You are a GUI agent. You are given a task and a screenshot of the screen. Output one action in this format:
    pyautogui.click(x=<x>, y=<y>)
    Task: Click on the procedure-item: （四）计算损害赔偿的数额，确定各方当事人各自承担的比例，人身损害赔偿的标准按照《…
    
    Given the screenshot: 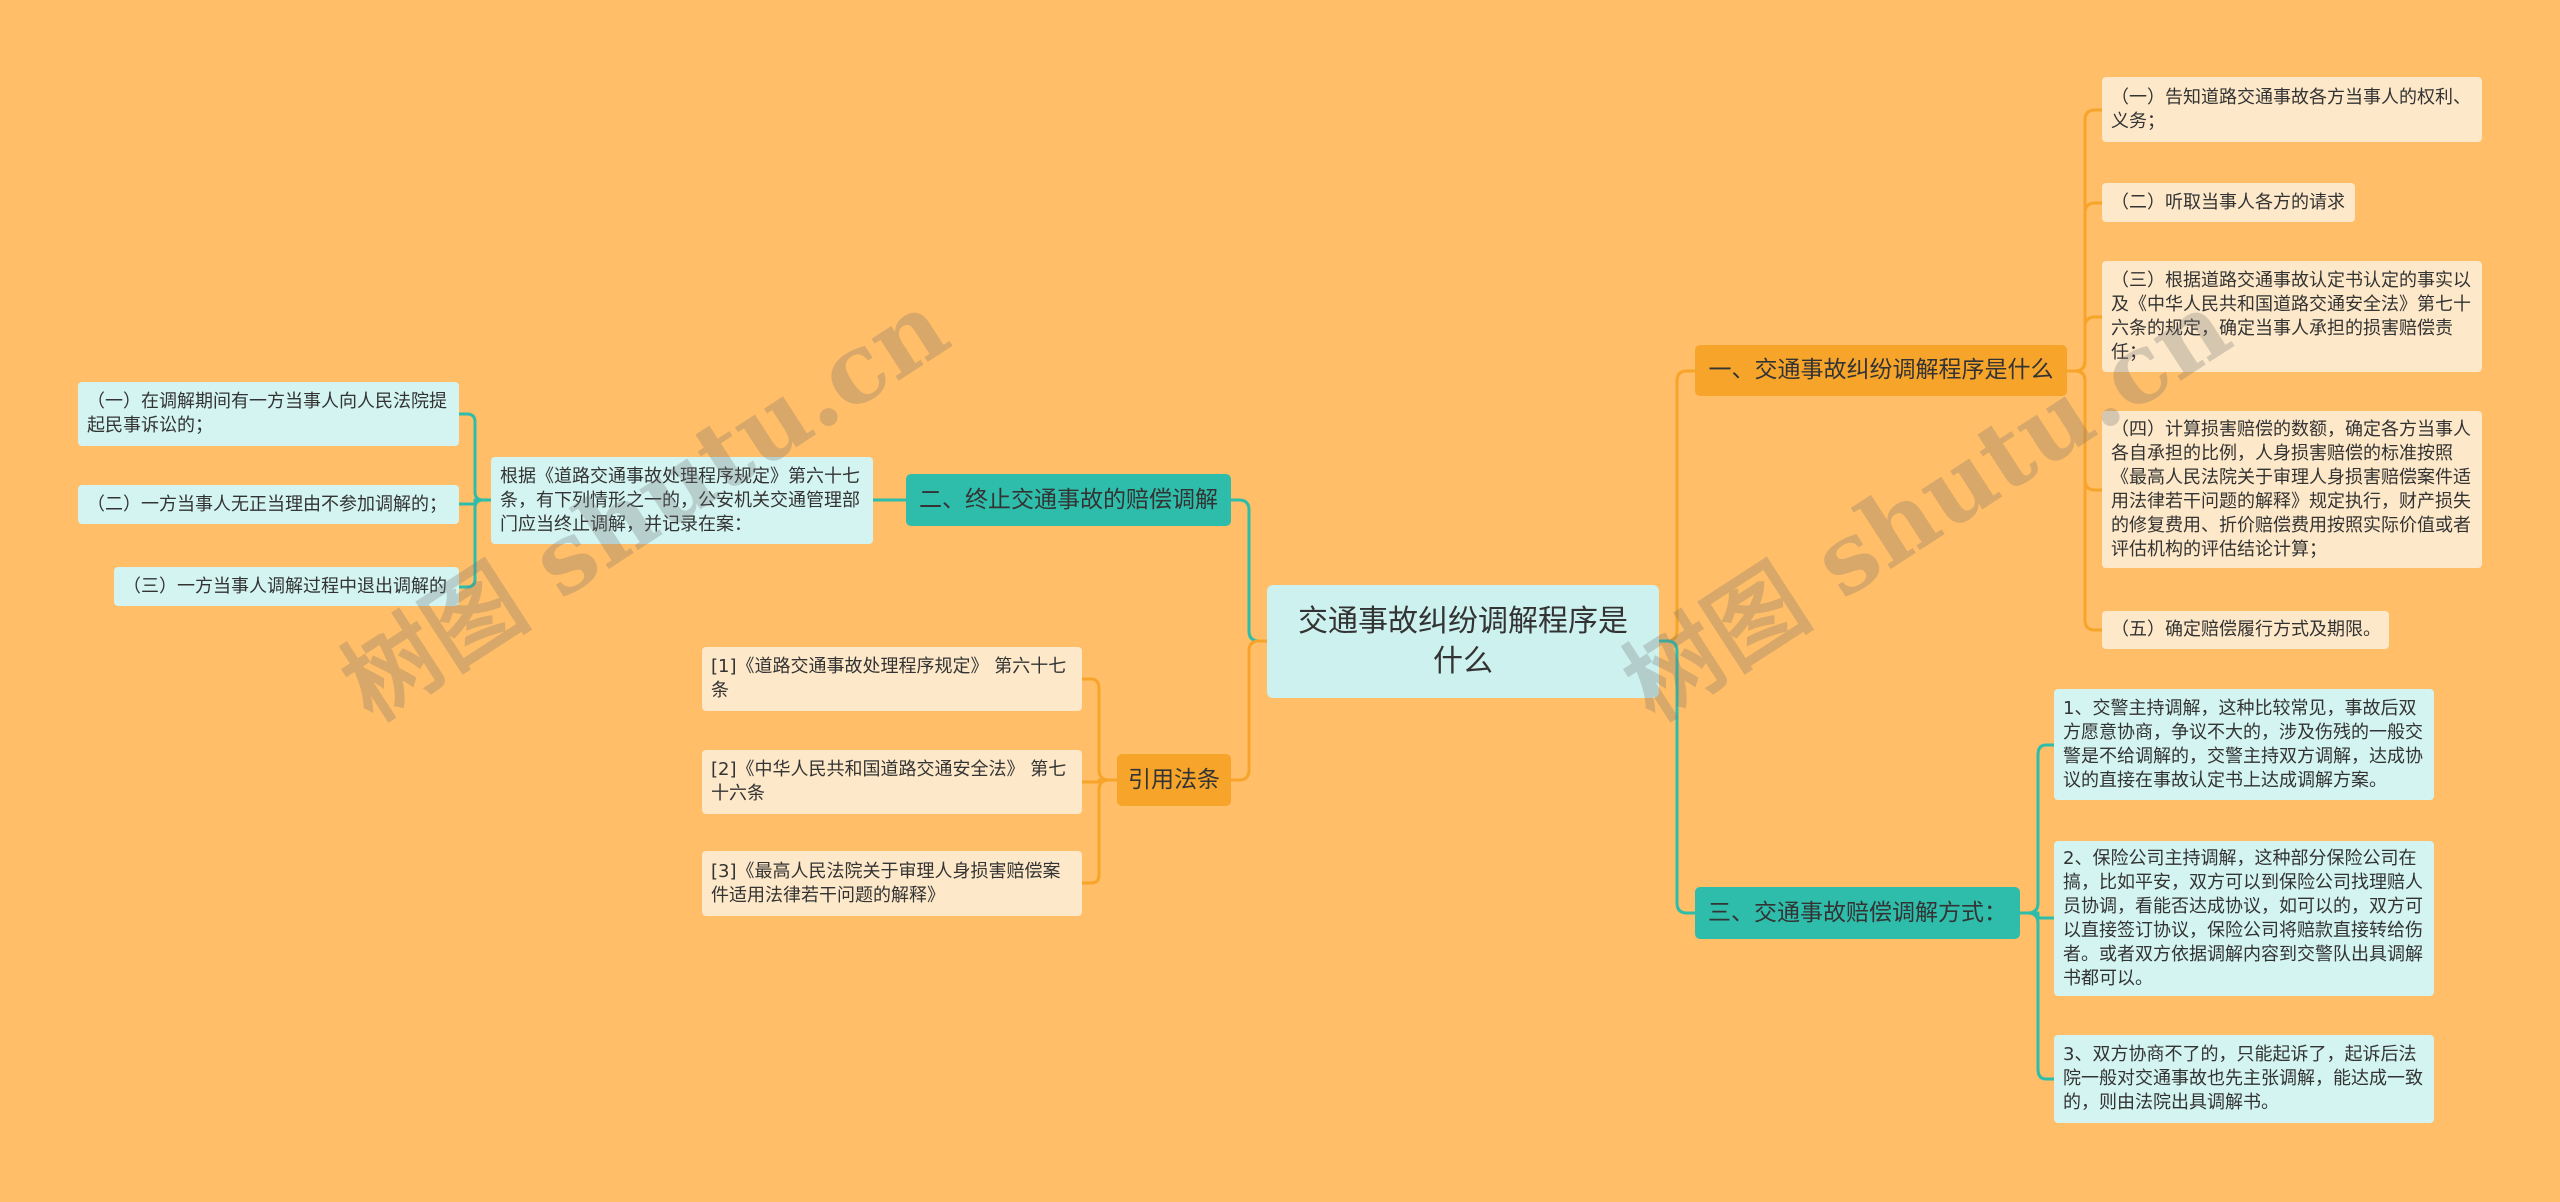 What is the action you would take?
    pyautogui.click(x=2292, y=489)
    